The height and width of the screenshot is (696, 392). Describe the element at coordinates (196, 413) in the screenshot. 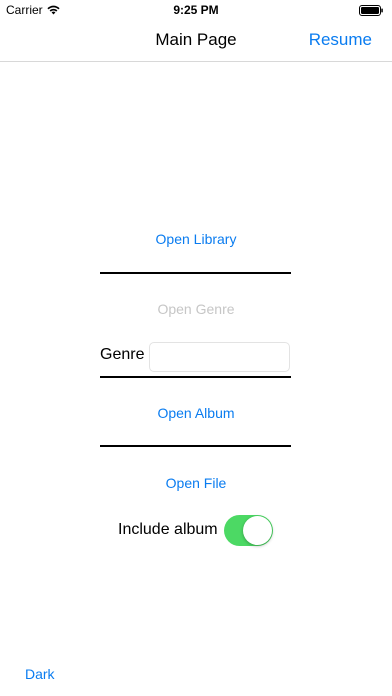

I see `open-album-button: Open Album` at that location.